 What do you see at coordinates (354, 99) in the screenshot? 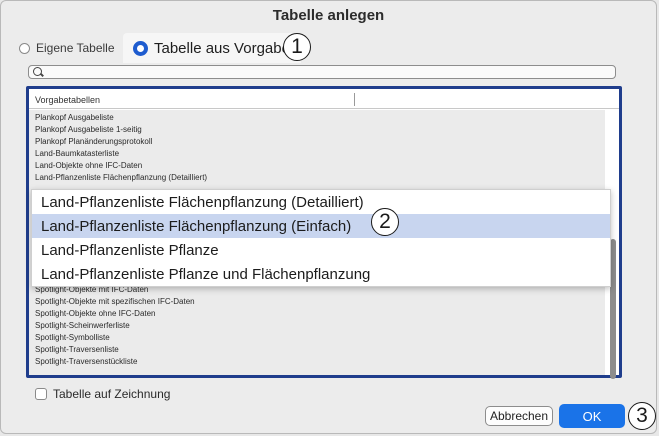
I see `column-divider` at bounding box center [354, 99].